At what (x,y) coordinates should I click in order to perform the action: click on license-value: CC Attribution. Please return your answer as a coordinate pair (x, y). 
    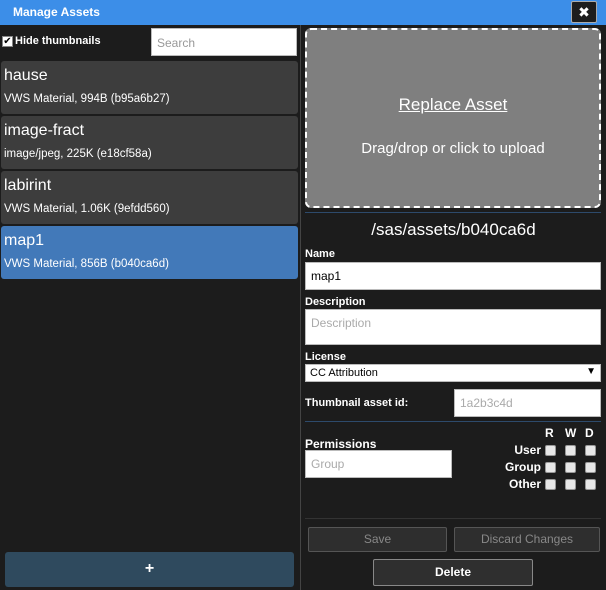
    Looking at the image, I should click on (344, 373).